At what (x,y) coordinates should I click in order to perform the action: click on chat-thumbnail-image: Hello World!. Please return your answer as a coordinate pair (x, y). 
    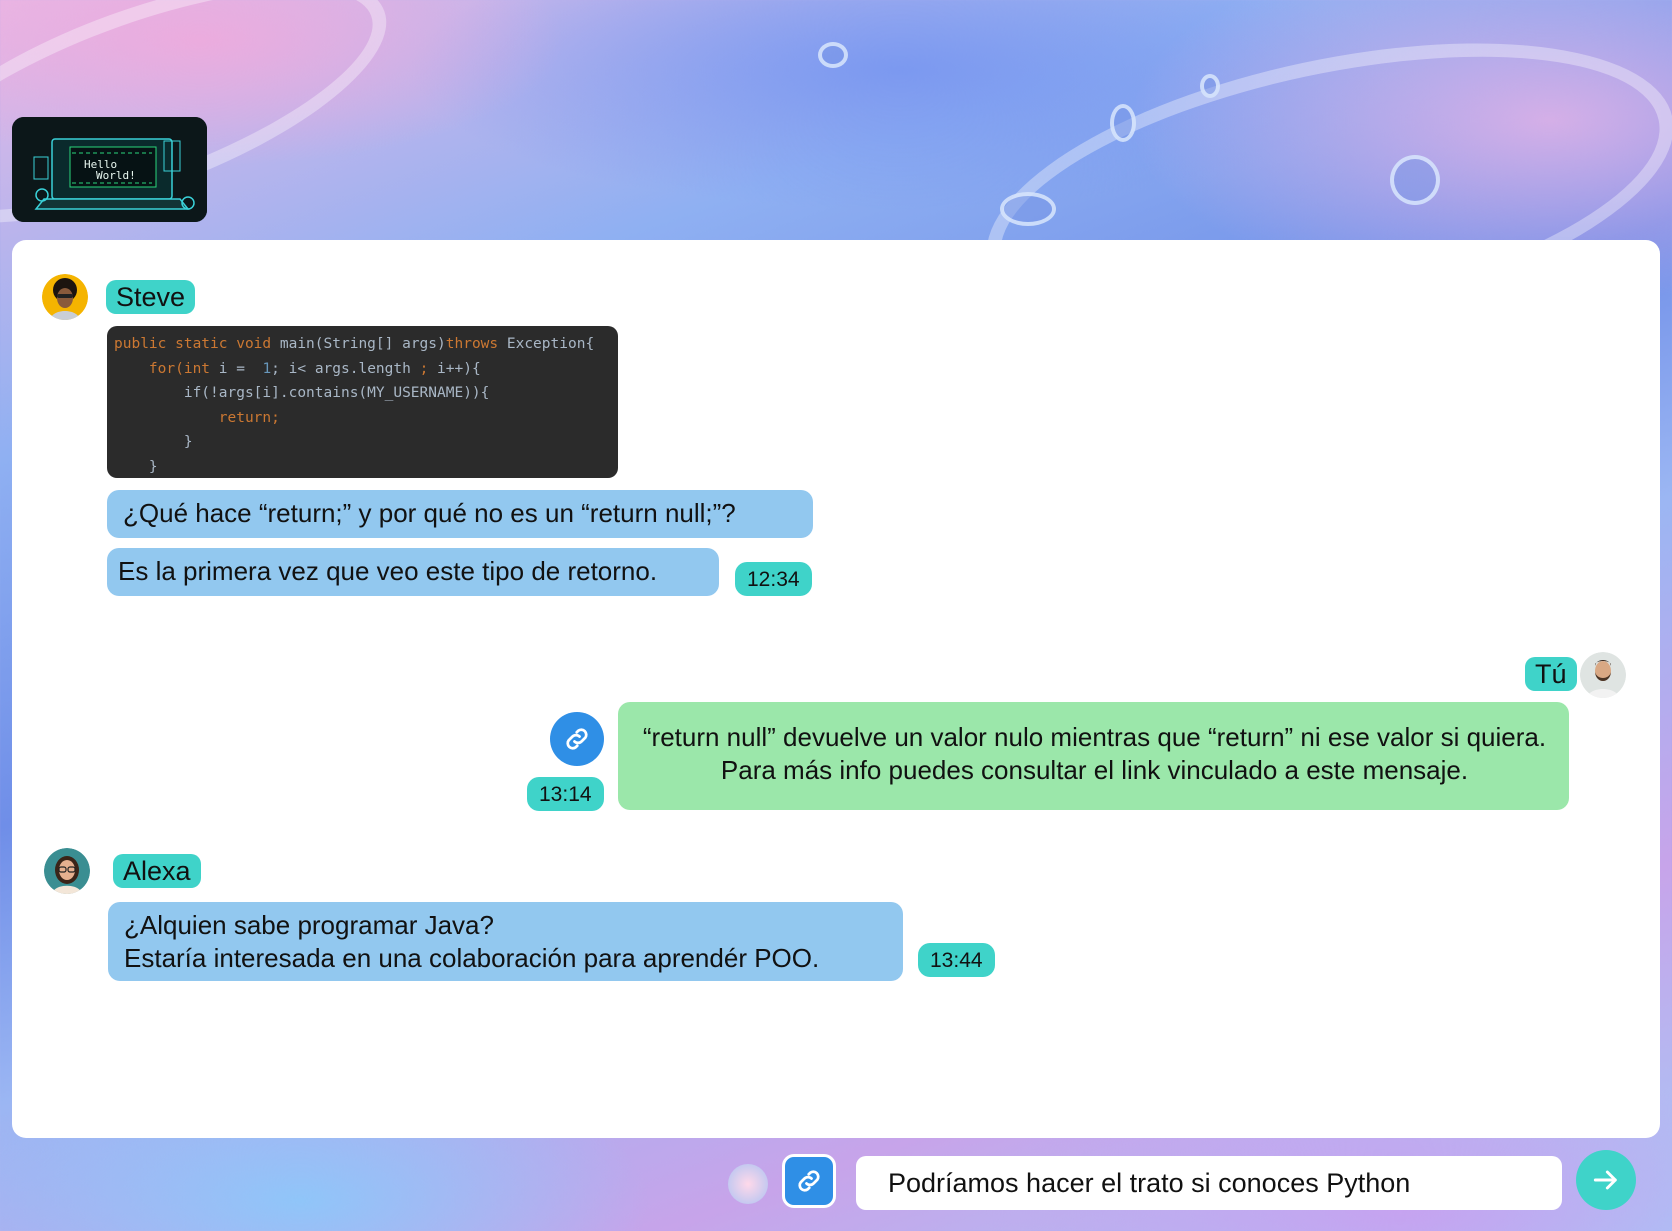
    Looking at the image, I should click on (109, 169).